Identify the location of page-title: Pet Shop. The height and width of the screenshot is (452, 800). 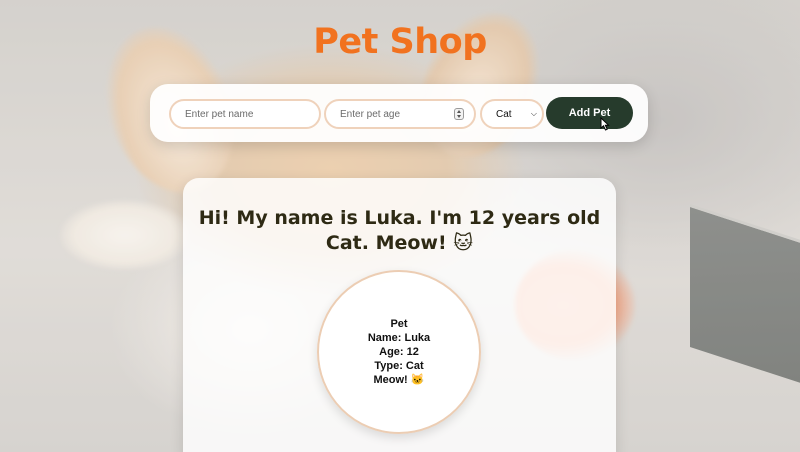
(400, 42).